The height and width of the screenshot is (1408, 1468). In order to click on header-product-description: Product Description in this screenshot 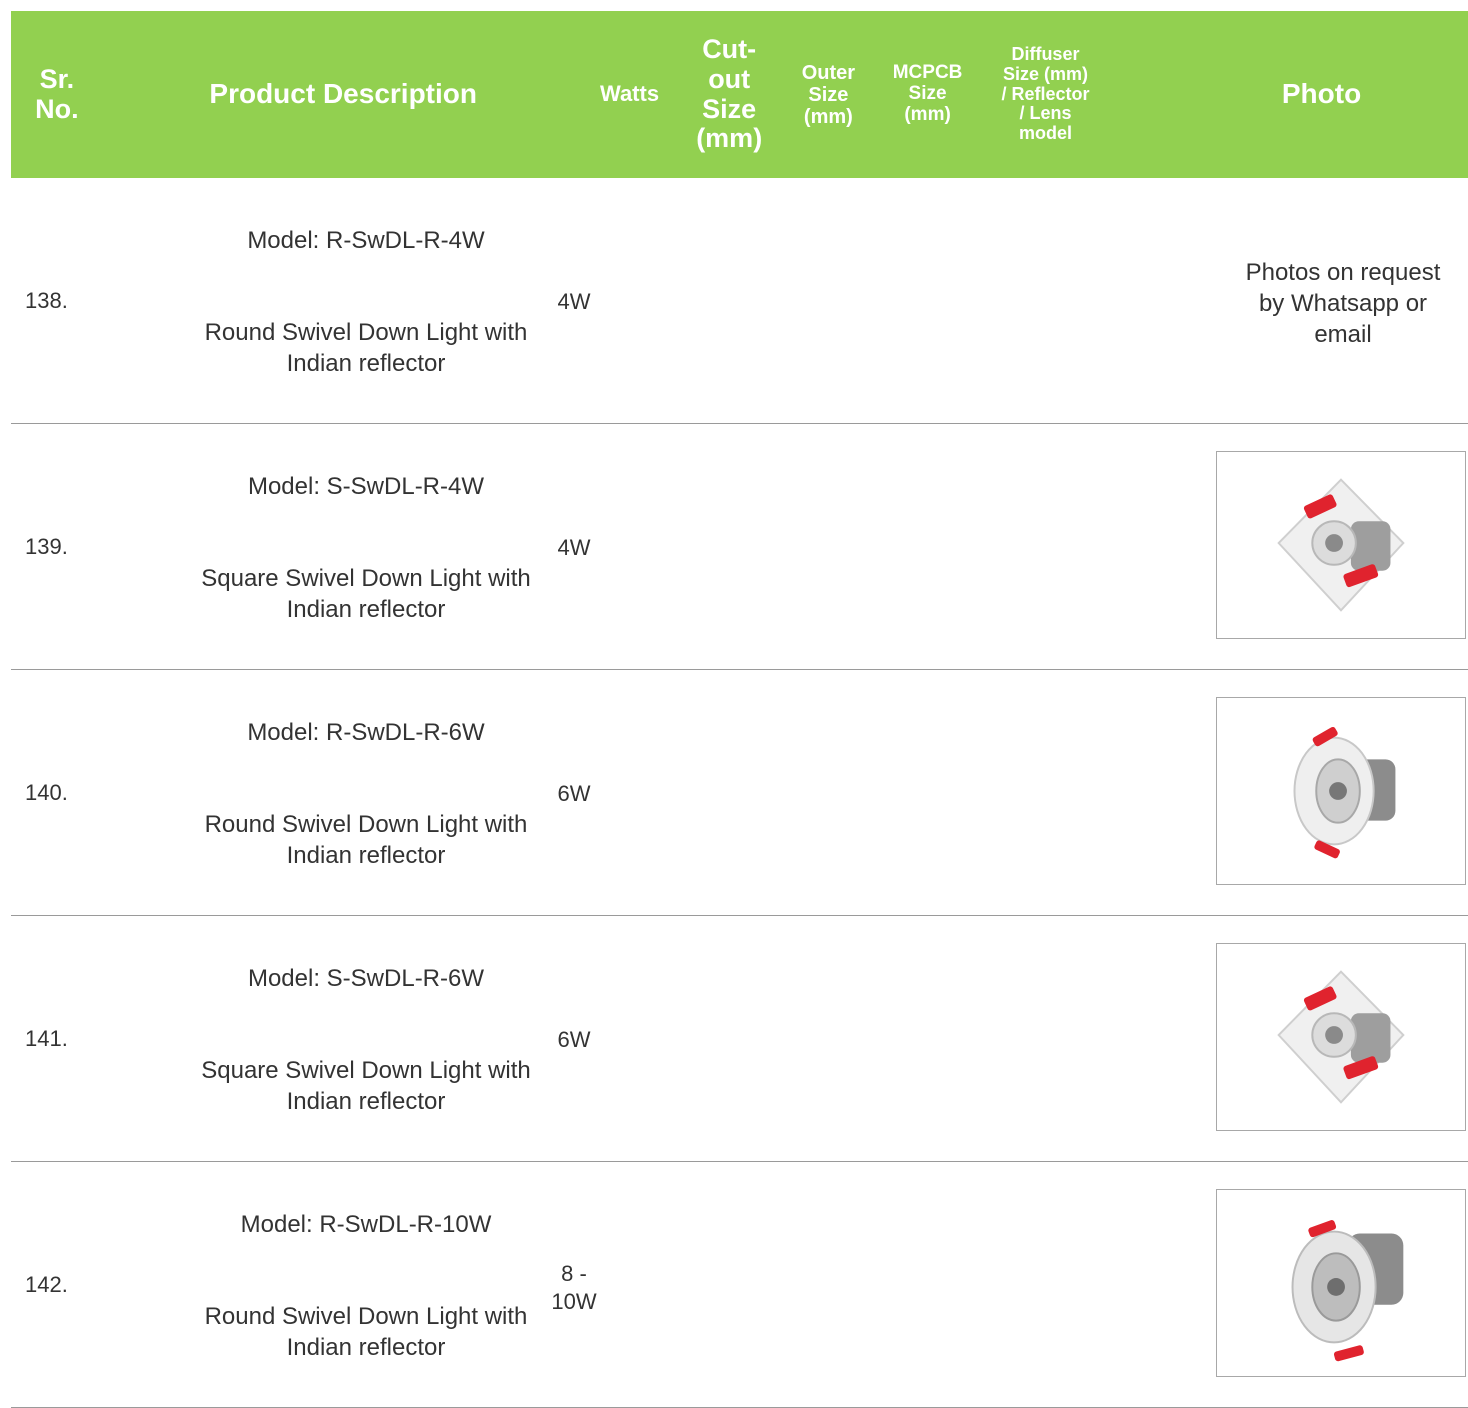, I will do `click(343, 94)`.